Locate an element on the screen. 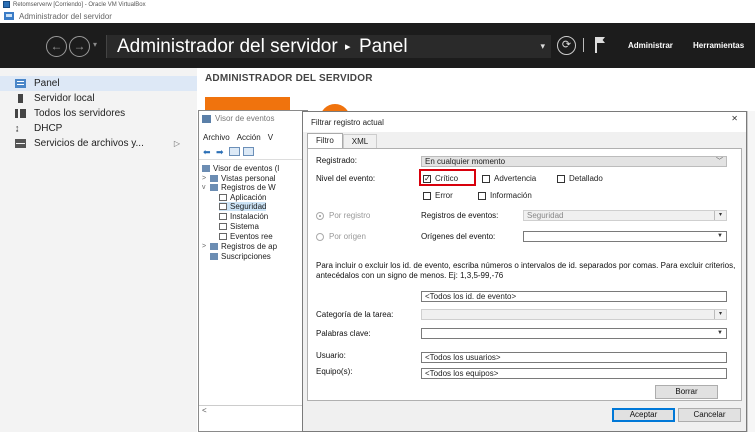  tree-node: Eventos ree is located at coordinates (246, 236).